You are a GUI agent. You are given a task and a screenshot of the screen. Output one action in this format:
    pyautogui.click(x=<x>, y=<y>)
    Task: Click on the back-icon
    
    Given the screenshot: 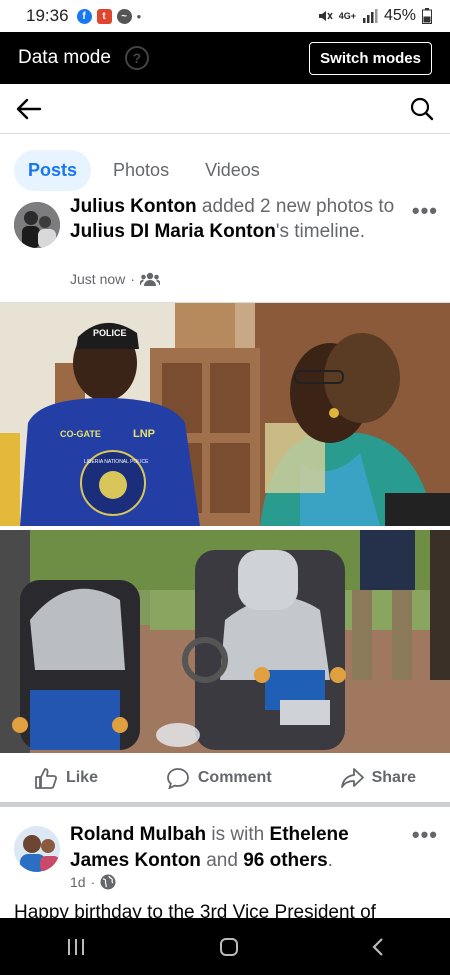 What is the action you would take?
    pyautogui.click(x=378, y=947)
    